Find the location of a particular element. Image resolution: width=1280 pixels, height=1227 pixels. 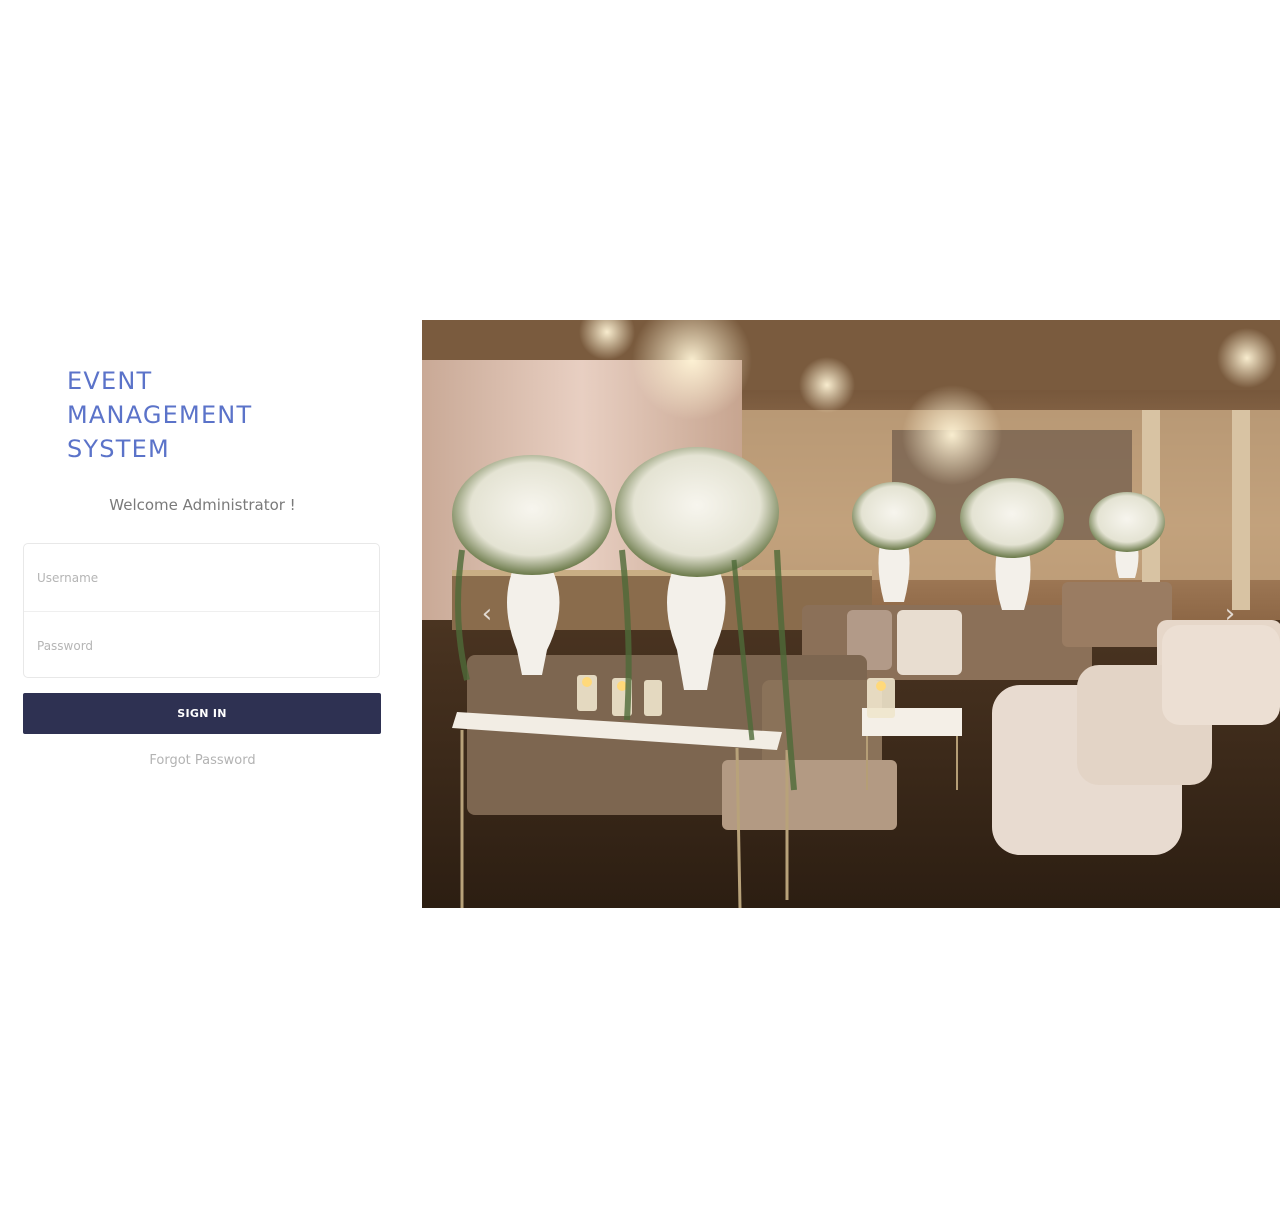

chevron-left-icon: ‹ is located at coordinates (487, 614).